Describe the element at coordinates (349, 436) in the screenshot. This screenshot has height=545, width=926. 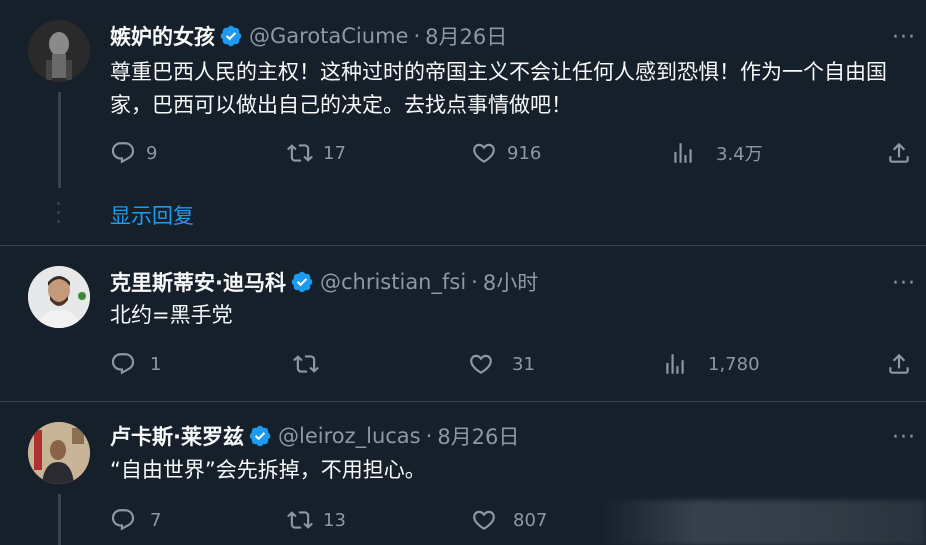
I see `user-handle: @leiroz_lucas` at that location.